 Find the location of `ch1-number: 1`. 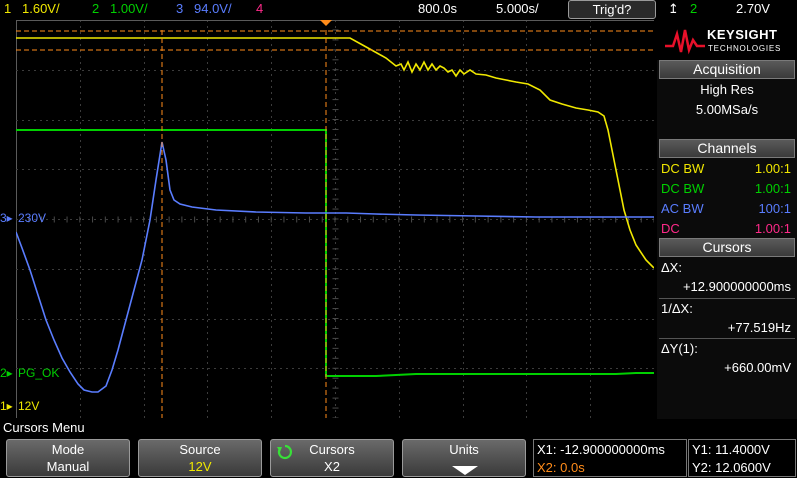

ch1-number: 1 is located at coordinates (8, 8).